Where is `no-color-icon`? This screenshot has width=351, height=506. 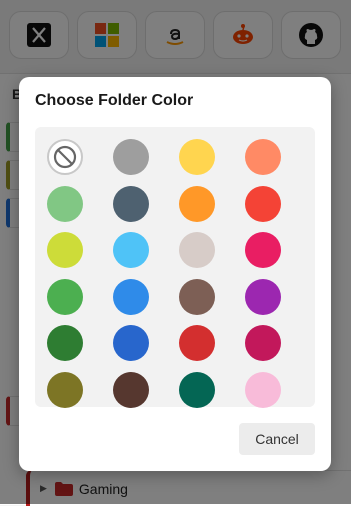 no-color-icon is located at coordinates (65, 157).